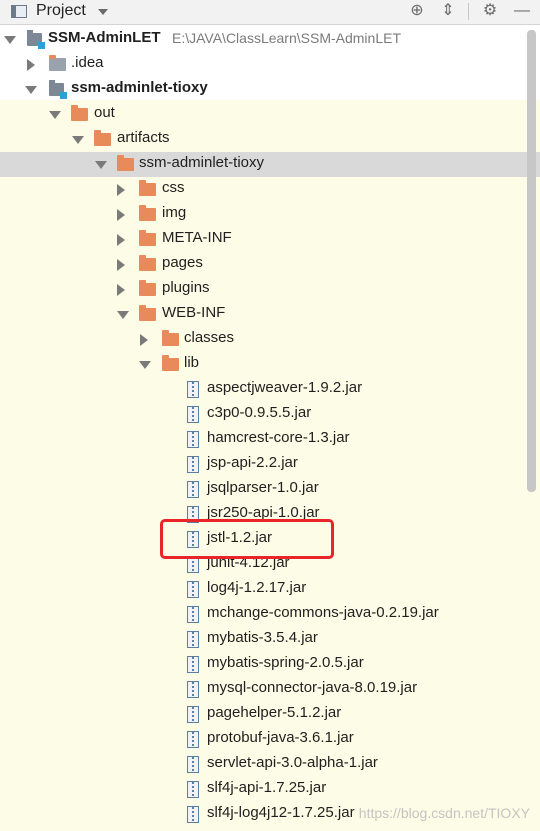 Image resolution: width=540 pixels, height=831 pixels. I want to click on target-icon: ⊕, so click(417, 11).